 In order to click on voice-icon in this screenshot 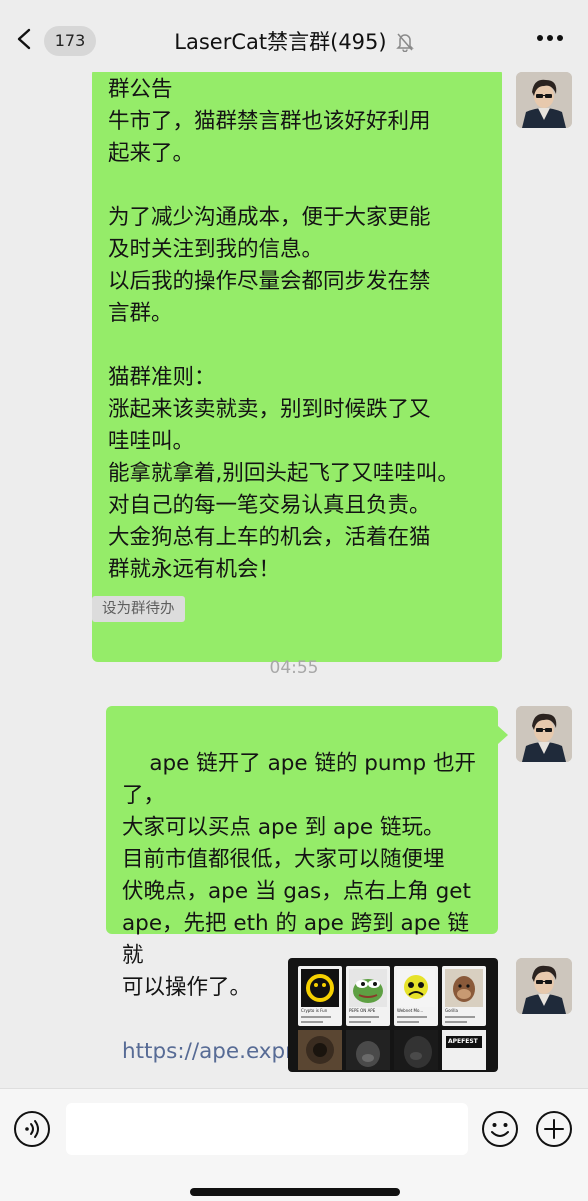, I will do `click(32, 1129)`.